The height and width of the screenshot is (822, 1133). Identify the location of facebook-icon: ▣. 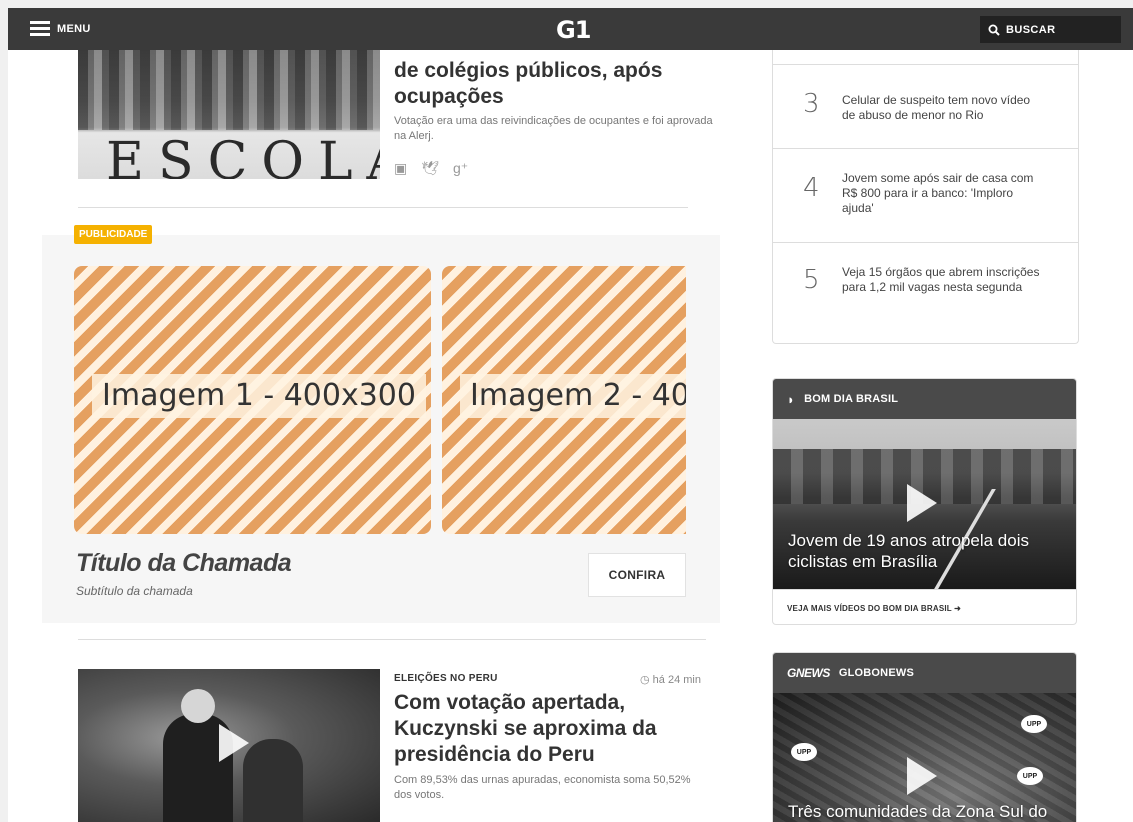
(400, 168).